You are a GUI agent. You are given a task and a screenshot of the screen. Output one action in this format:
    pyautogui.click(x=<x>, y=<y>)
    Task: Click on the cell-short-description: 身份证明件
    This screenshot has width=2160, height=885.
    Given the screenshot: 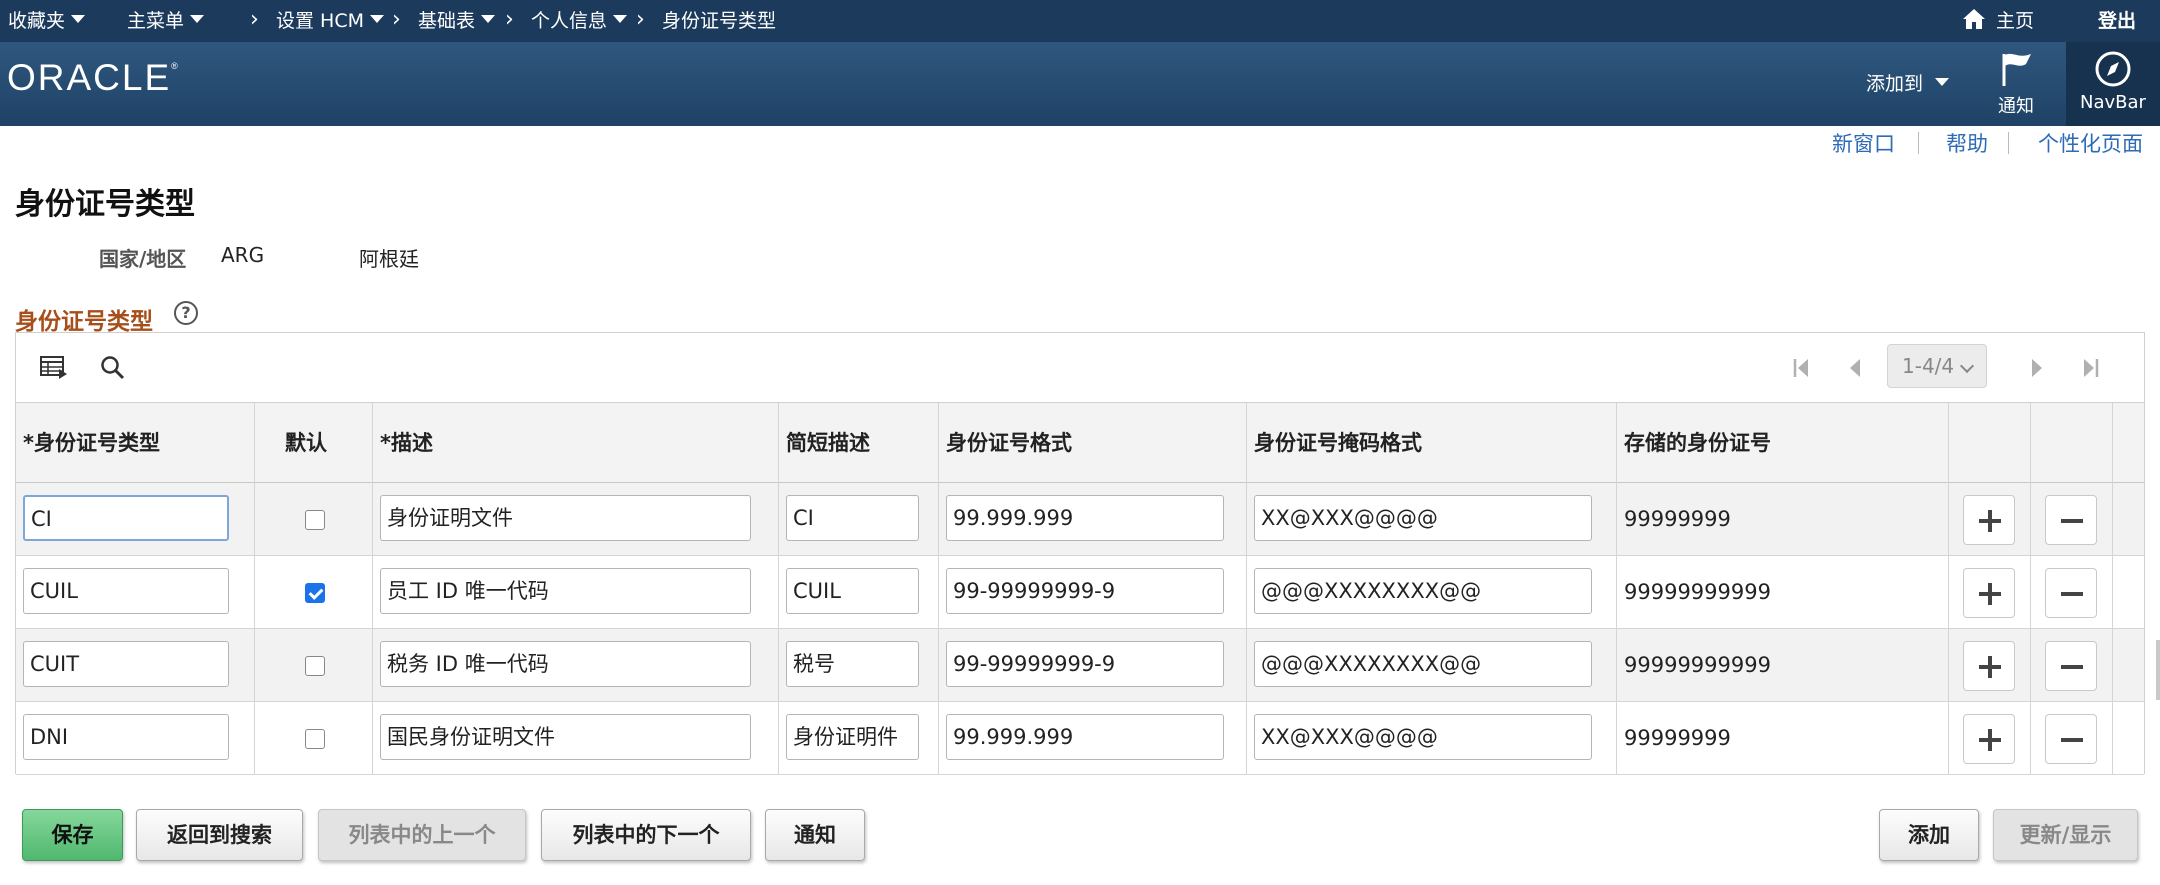 What is the action you would take?
    pyautogui.click(x=859, y=738)
    